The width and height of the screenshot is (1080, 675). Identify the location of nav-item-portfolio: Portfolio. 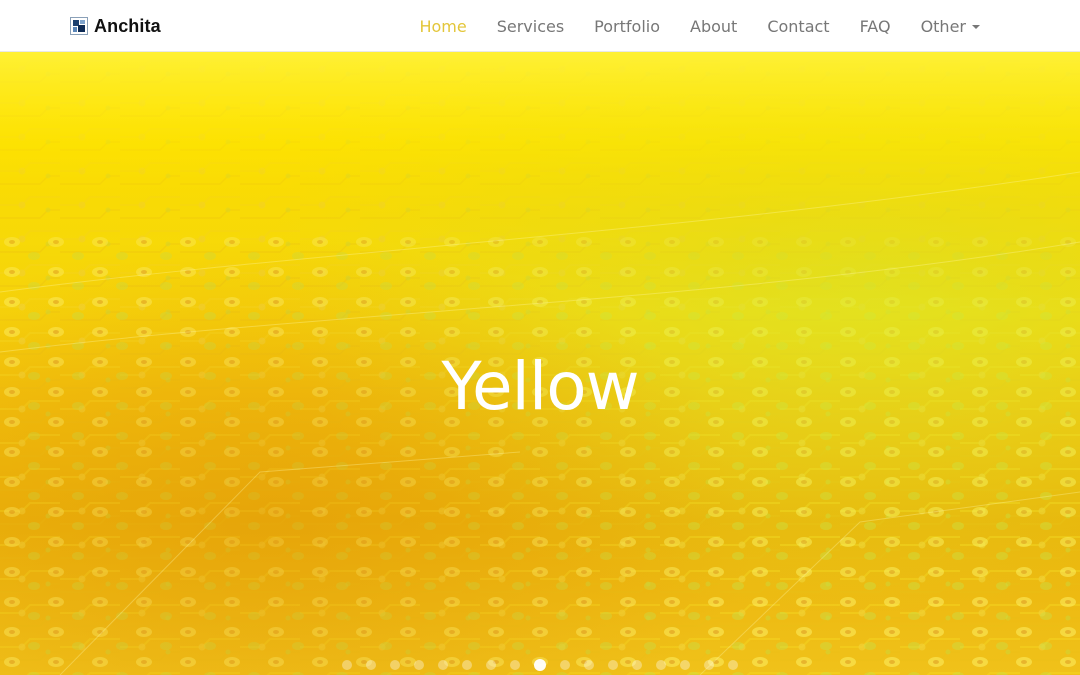
(627, 26).